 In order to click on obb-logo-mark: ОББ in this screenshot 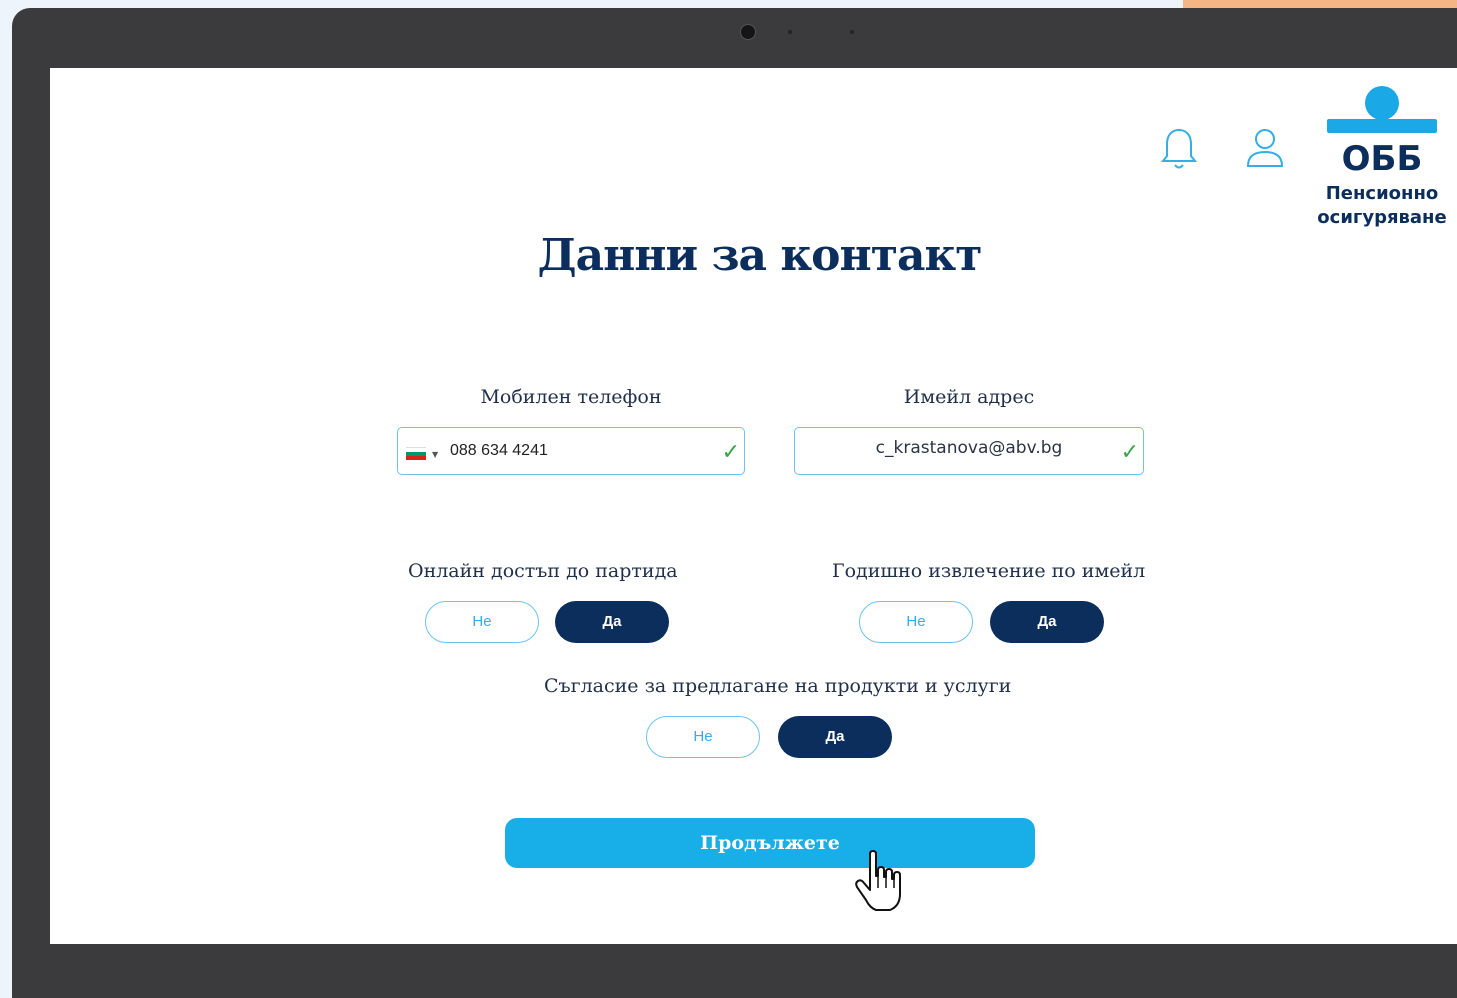, I will do `click(1382, 130)`.